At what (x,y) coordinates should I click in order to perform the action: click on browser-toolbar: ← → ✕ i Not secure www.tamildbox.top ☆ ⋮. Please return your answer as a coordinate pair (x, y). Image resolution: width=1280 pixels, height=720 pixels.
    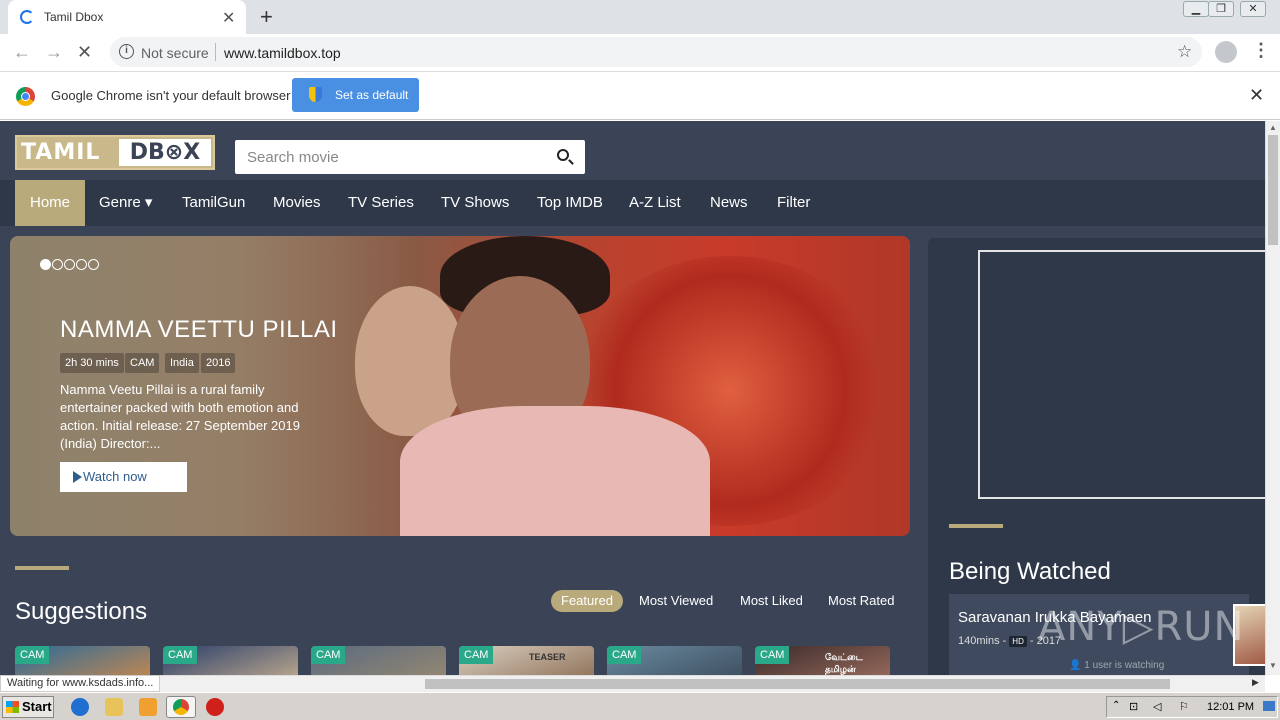
    Looking at the image, I should click on (640, 53).